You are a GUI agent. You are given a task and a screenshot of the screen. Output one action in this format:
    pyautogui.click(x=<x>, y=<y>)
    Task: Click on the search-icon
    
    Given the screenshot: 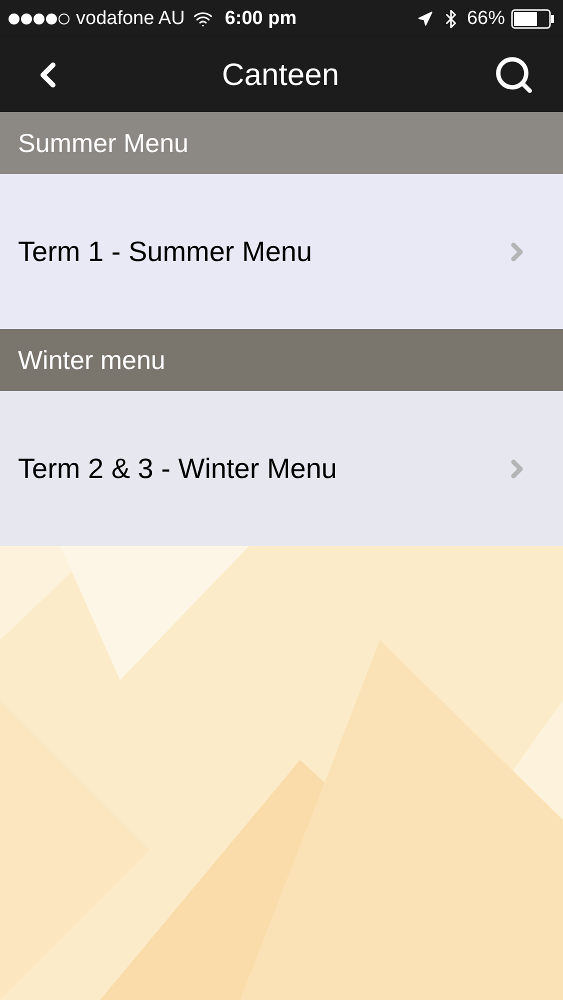 What is the action you would take?
    pyautogui.click(x=514, y=75)
    